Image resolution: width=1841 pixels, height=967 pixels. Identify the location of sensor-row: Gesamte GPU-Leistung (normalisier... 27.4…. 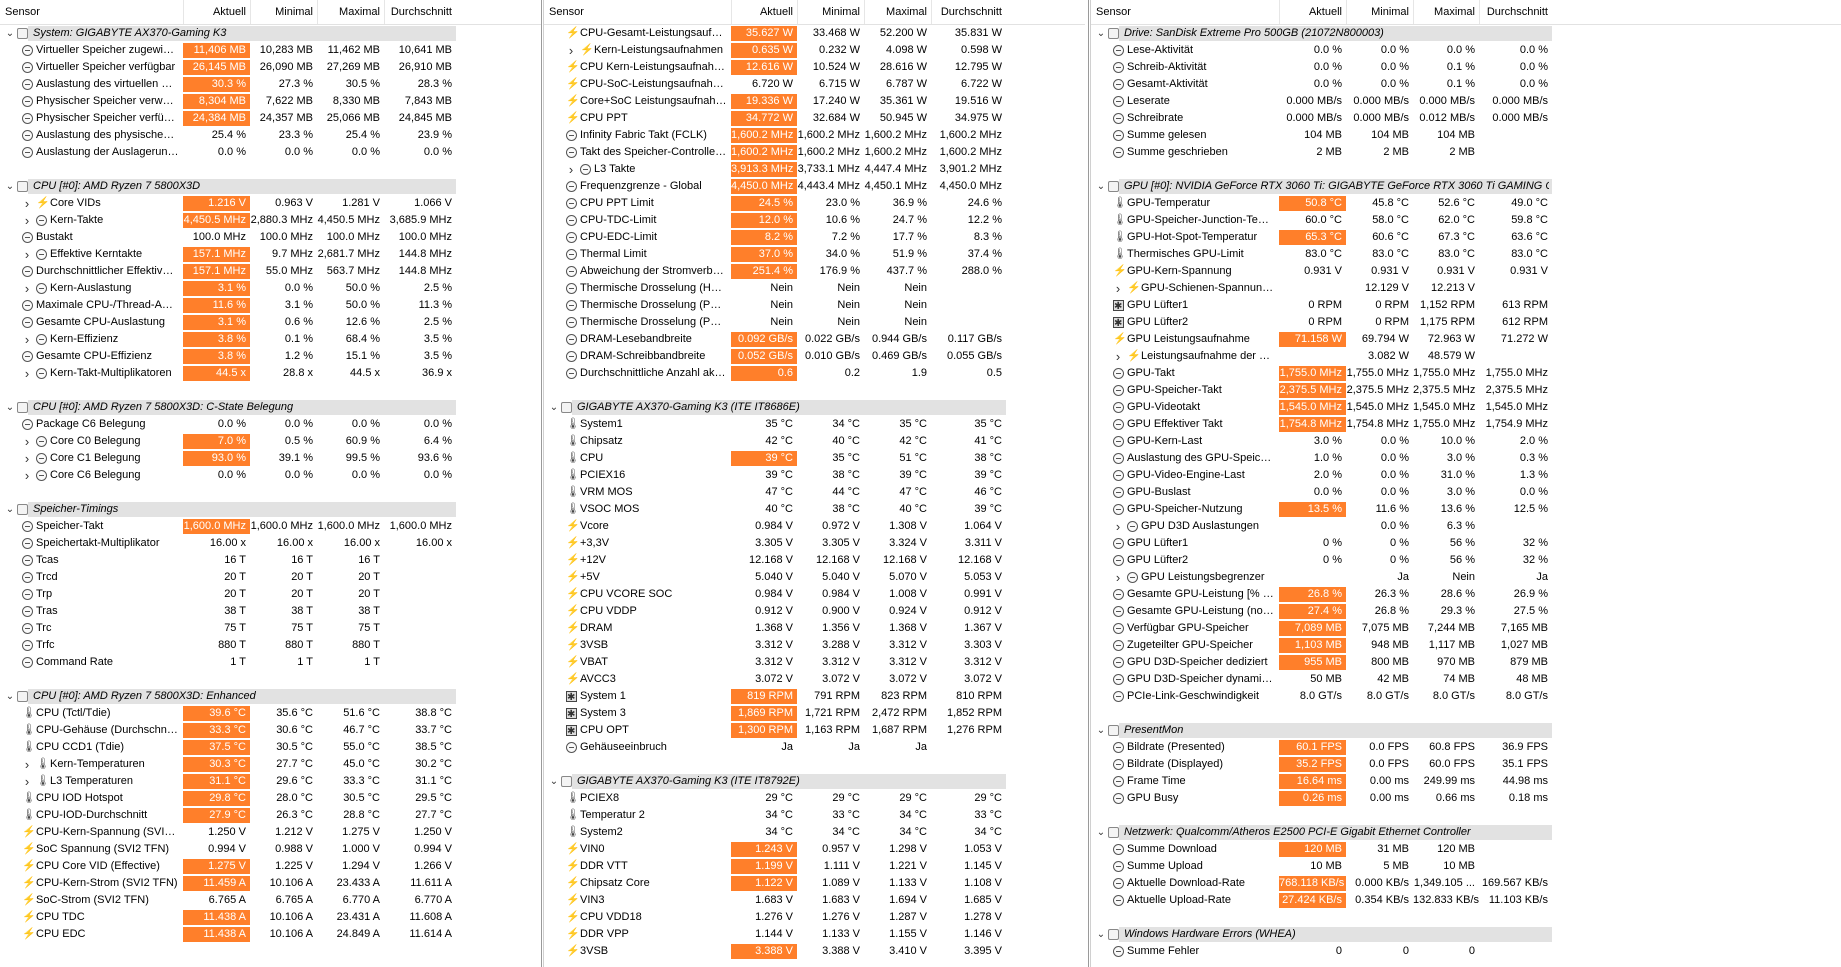
(1466, 611).